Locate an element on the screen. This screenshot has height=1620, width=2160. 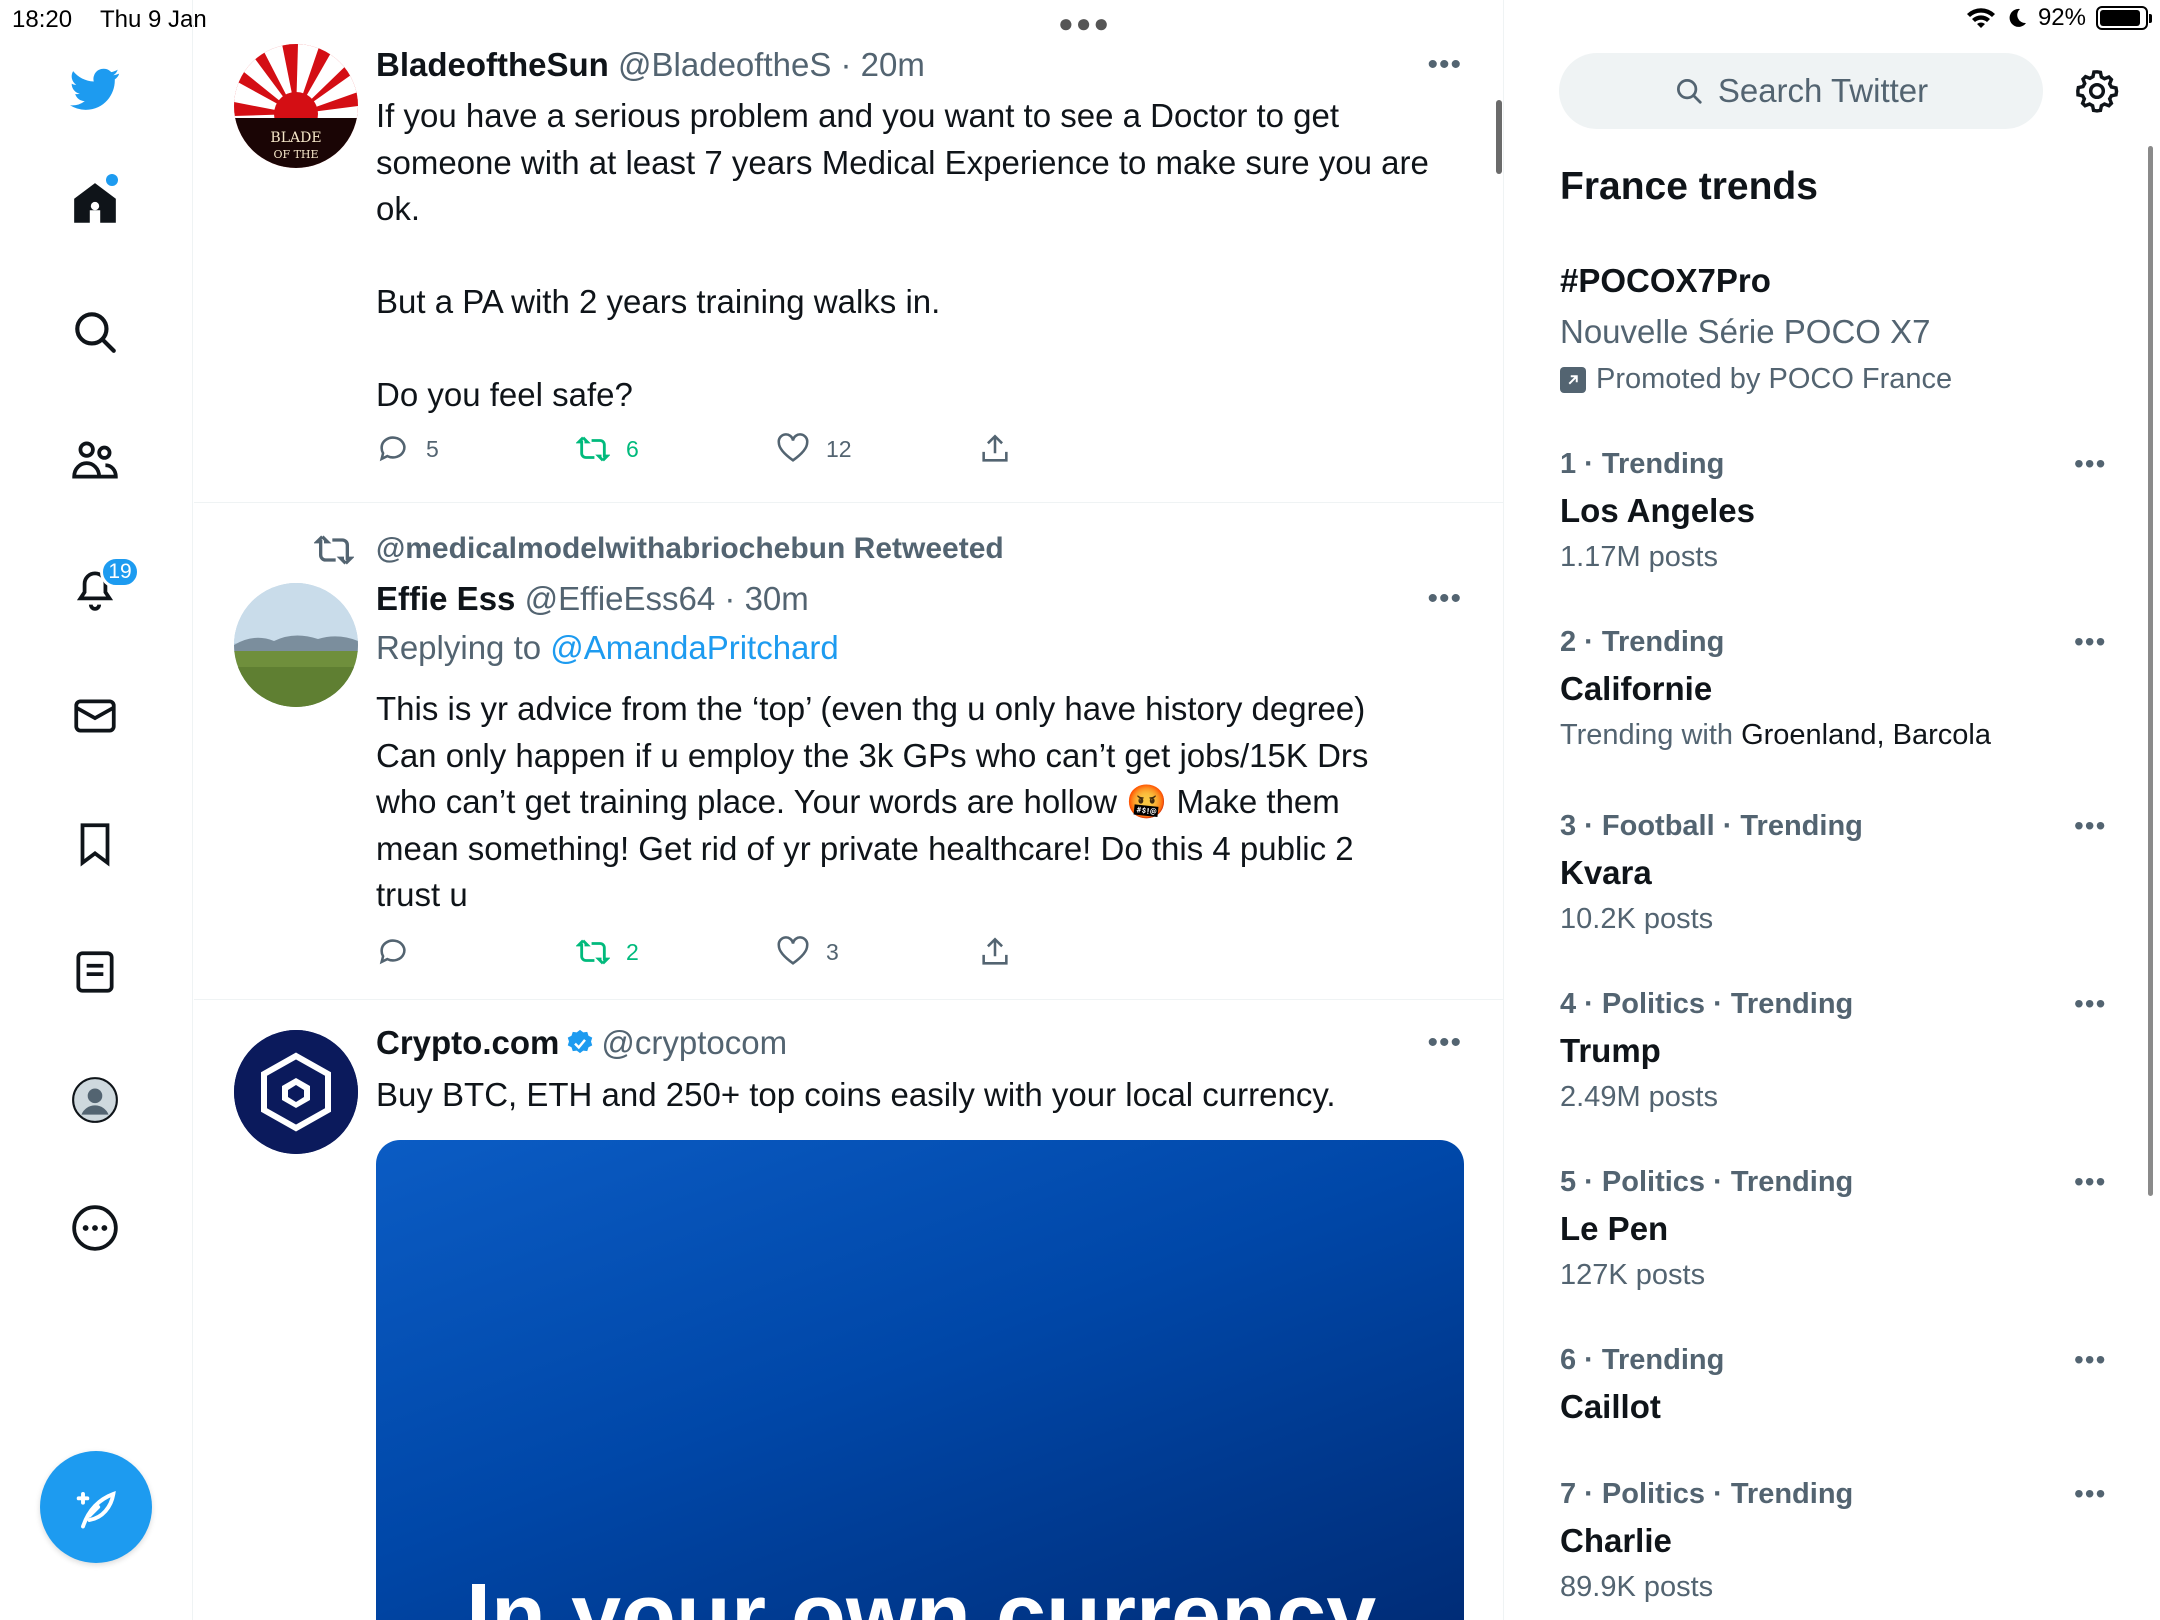
retweet-count: 6 is located at coordinates (632, 448).